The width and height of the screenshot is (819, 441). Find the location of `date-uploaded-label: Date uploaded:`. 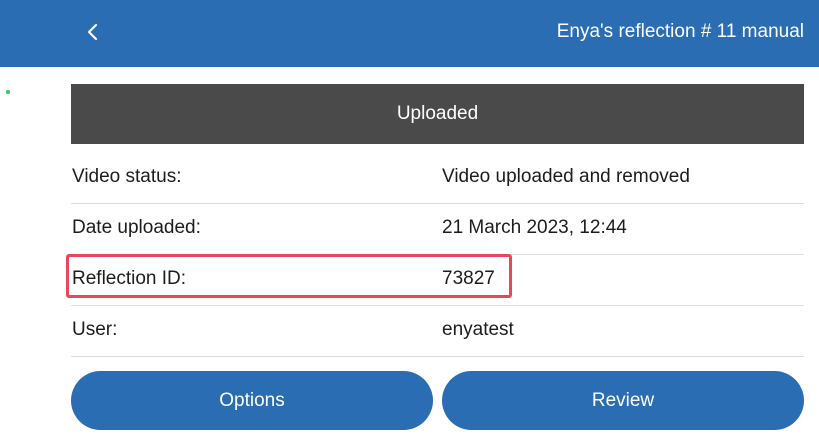

date-uploaded-label: Date uploaded: is located at coordinates (136, 227).